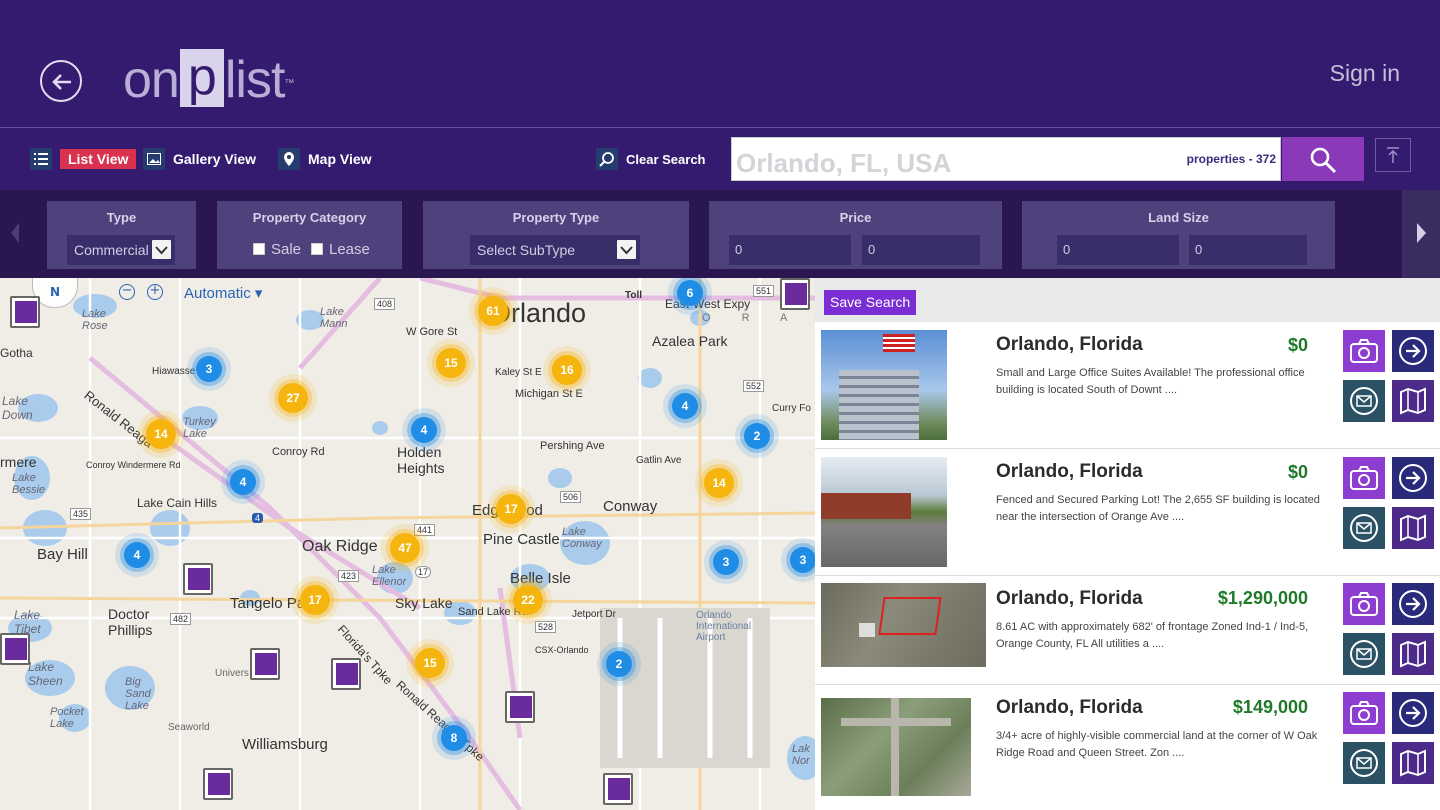 The width and height of the screenshot is (1440, 810). Describe the element at coordinates (549, 394) in the screenshot. I see `map-label: Michigan St E` at that location.